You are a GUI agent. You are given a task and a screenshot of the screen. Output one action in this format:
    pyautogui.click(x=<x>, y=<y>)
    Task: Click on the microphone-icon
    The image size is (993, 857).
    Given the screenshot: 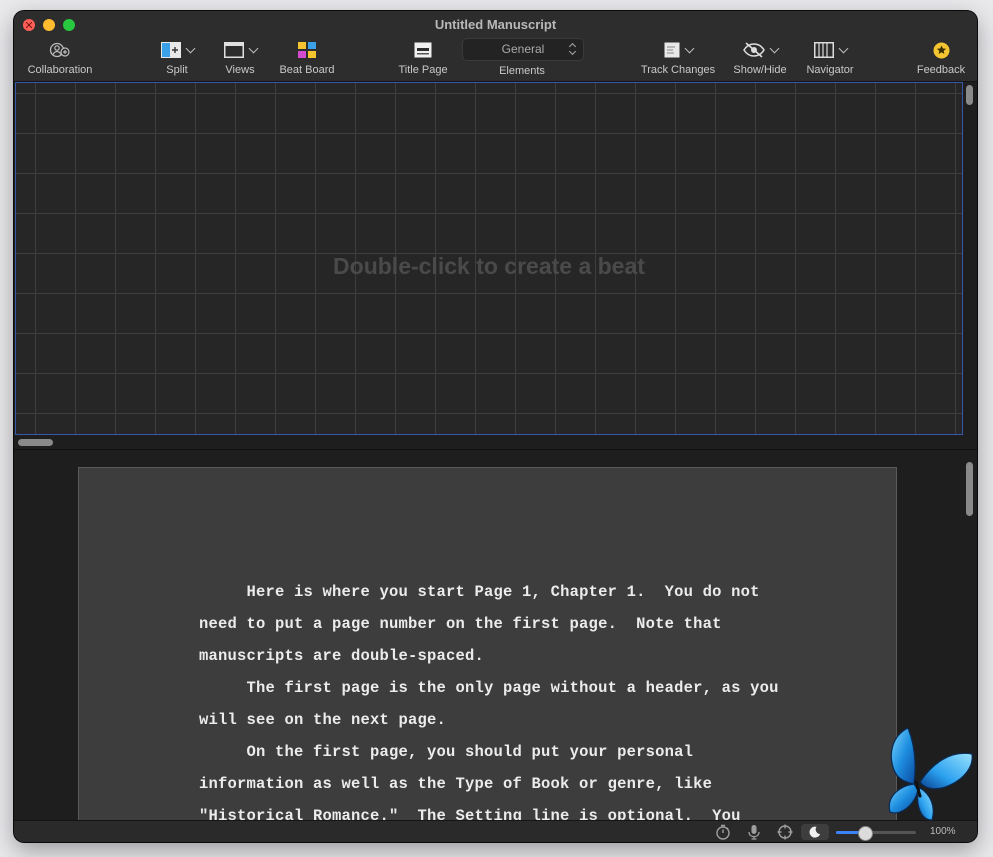 What is the action you would take?
    pyautogui.click(x=754, y=832)
    